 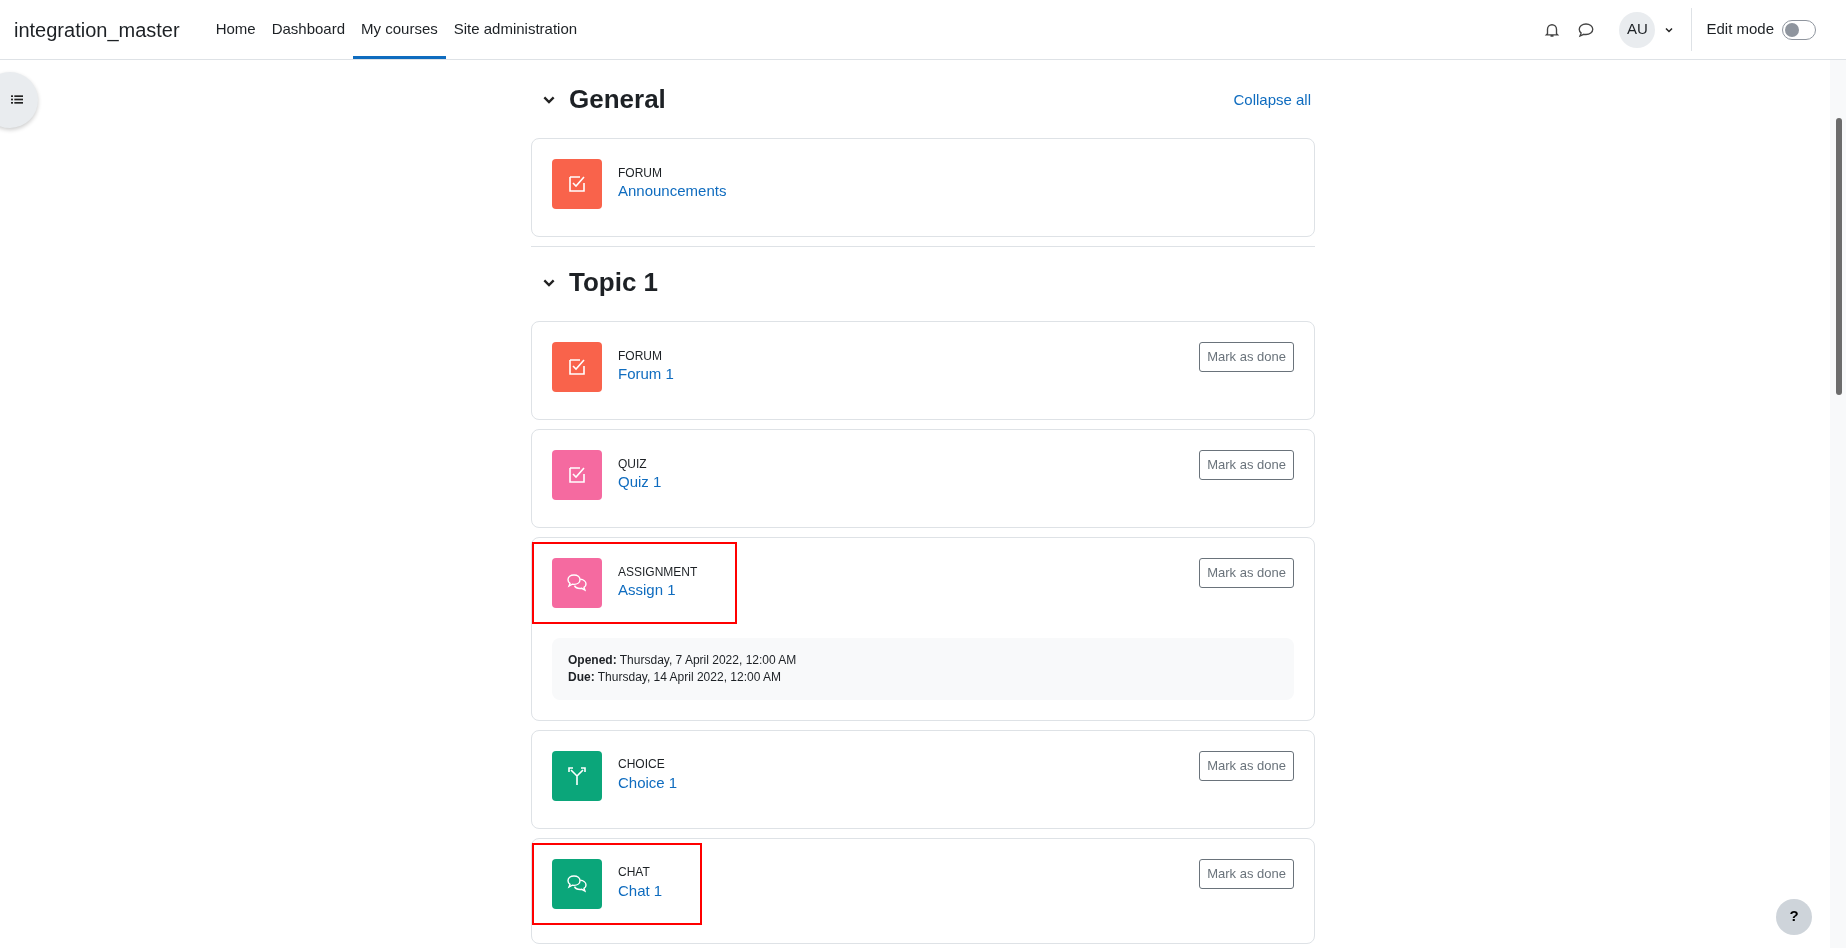 What do you see at coordinates (640, 890) in the screenshot?
I see `activity-link: Chat 1` at bounding box center [640, 890].